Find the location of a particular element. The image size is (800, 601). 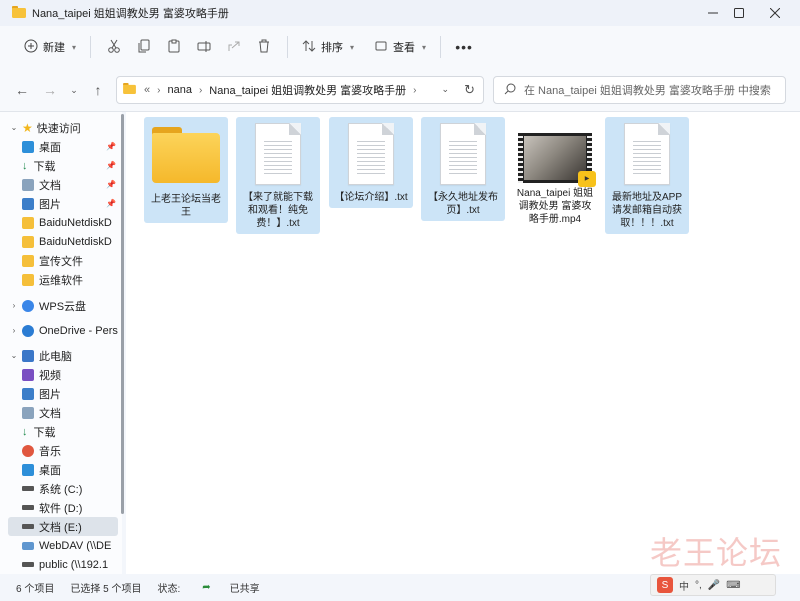

title-bar: Nana_taipei 姐姐调教处男 富婆攻略手册 is located at coordinates (400, 13).